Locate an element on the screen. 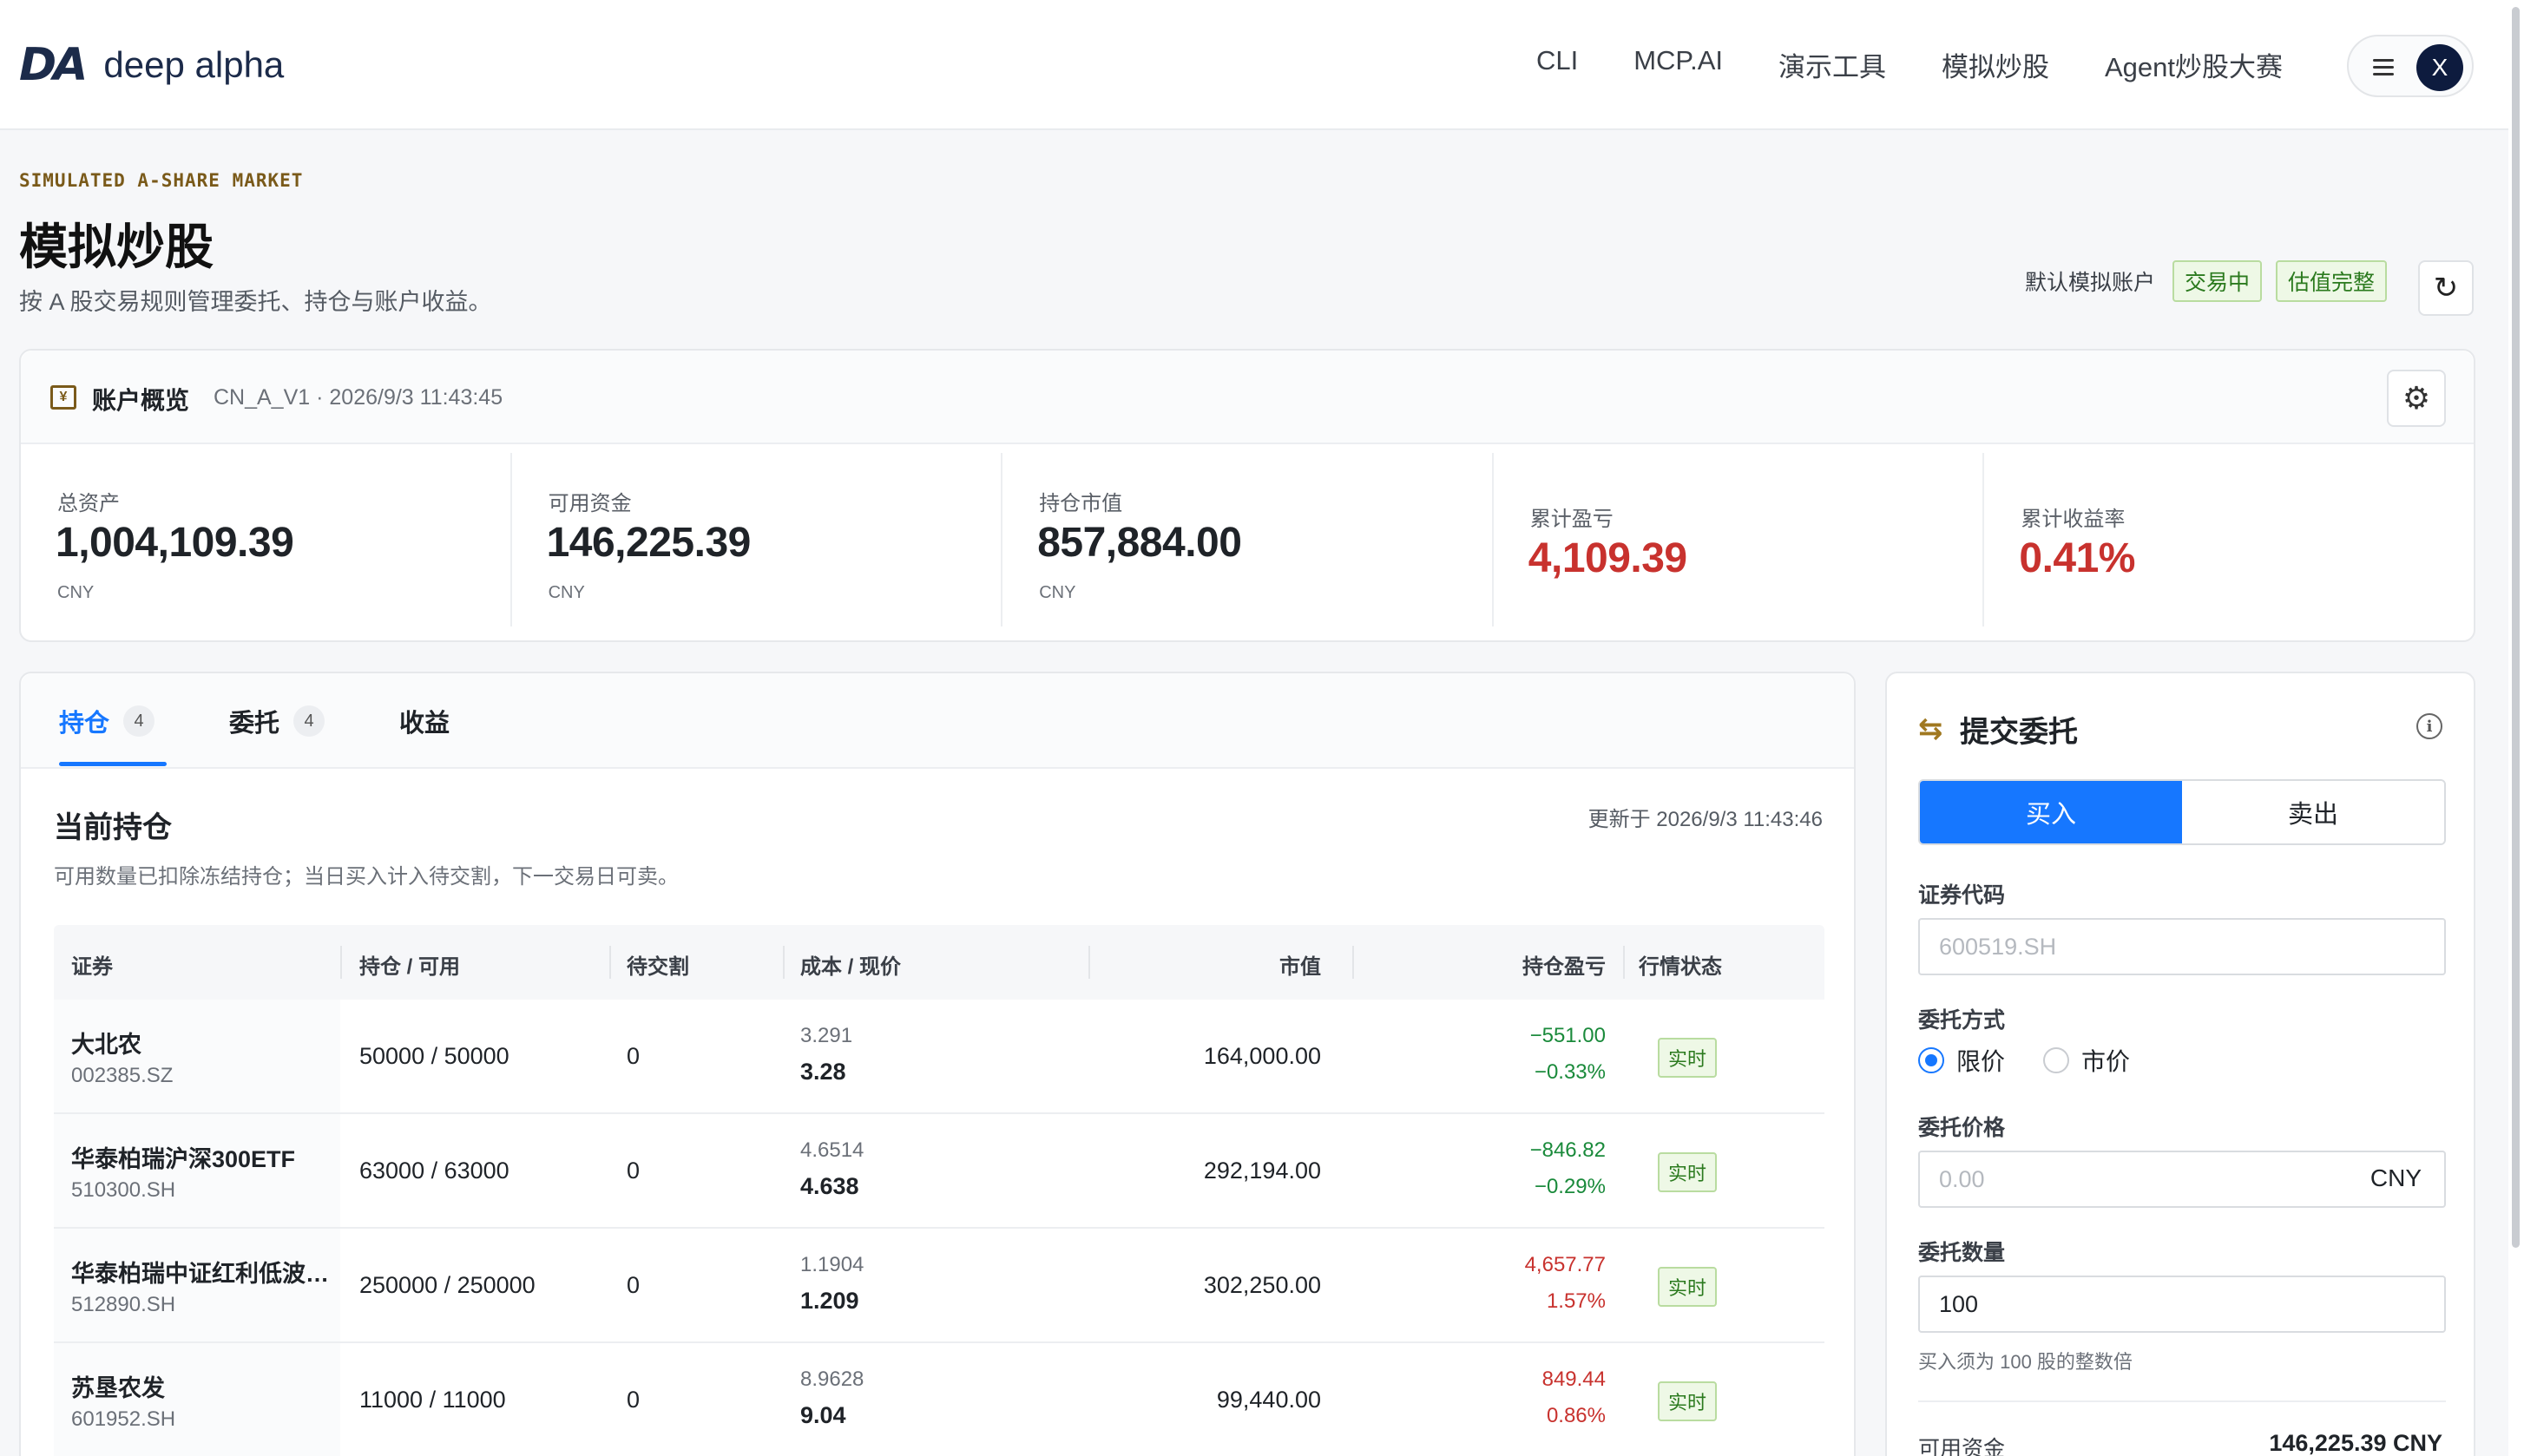 This screenshot has width=2524, height=1456. user-menu-button: X is located at coordinates (2410, 66).